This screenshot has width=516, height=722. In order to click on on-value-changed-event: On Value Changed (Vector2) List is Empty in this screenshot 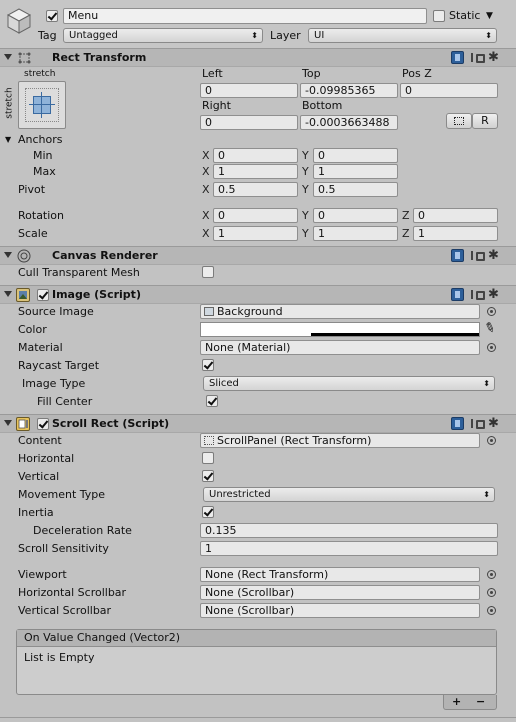, I will do `click(256, 662)`.